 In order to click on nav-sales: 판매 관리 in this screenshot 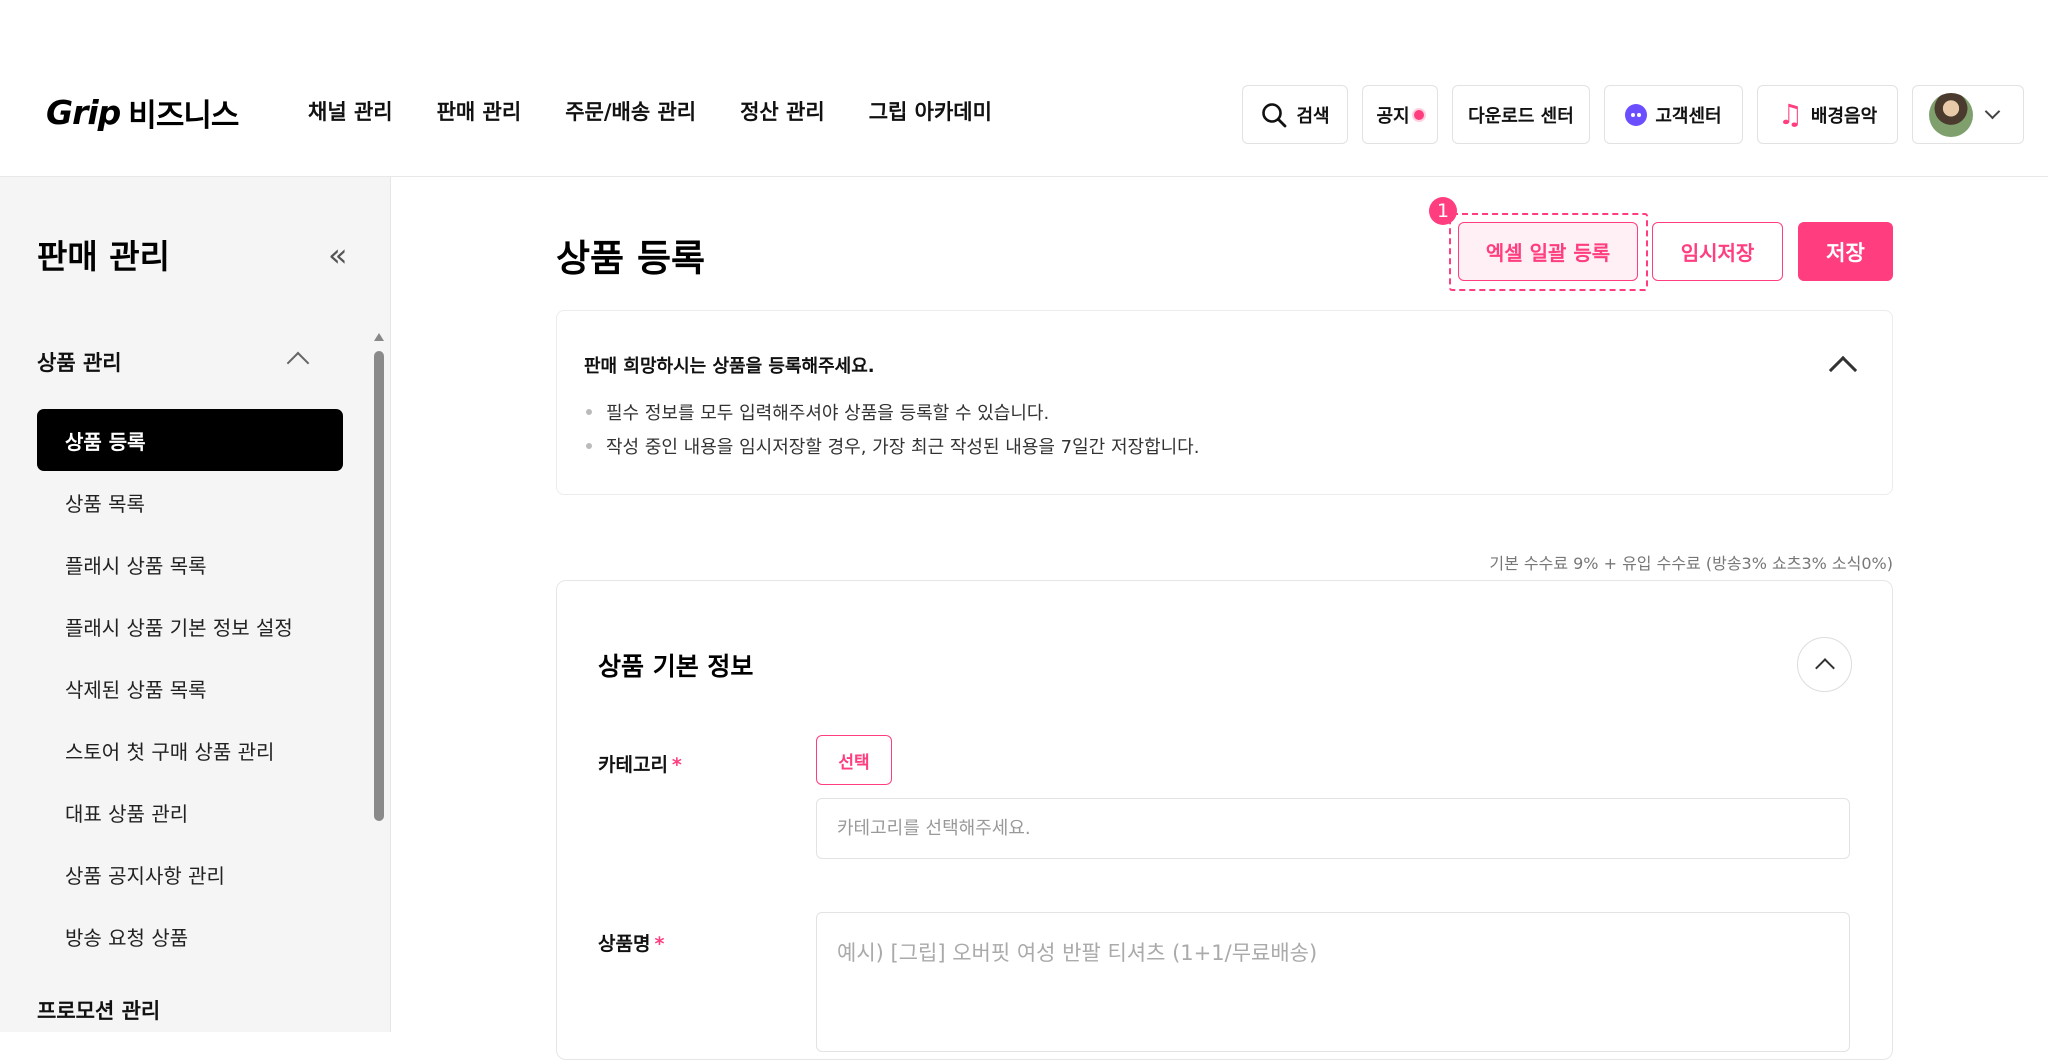, I will do `click(479, 111)`.